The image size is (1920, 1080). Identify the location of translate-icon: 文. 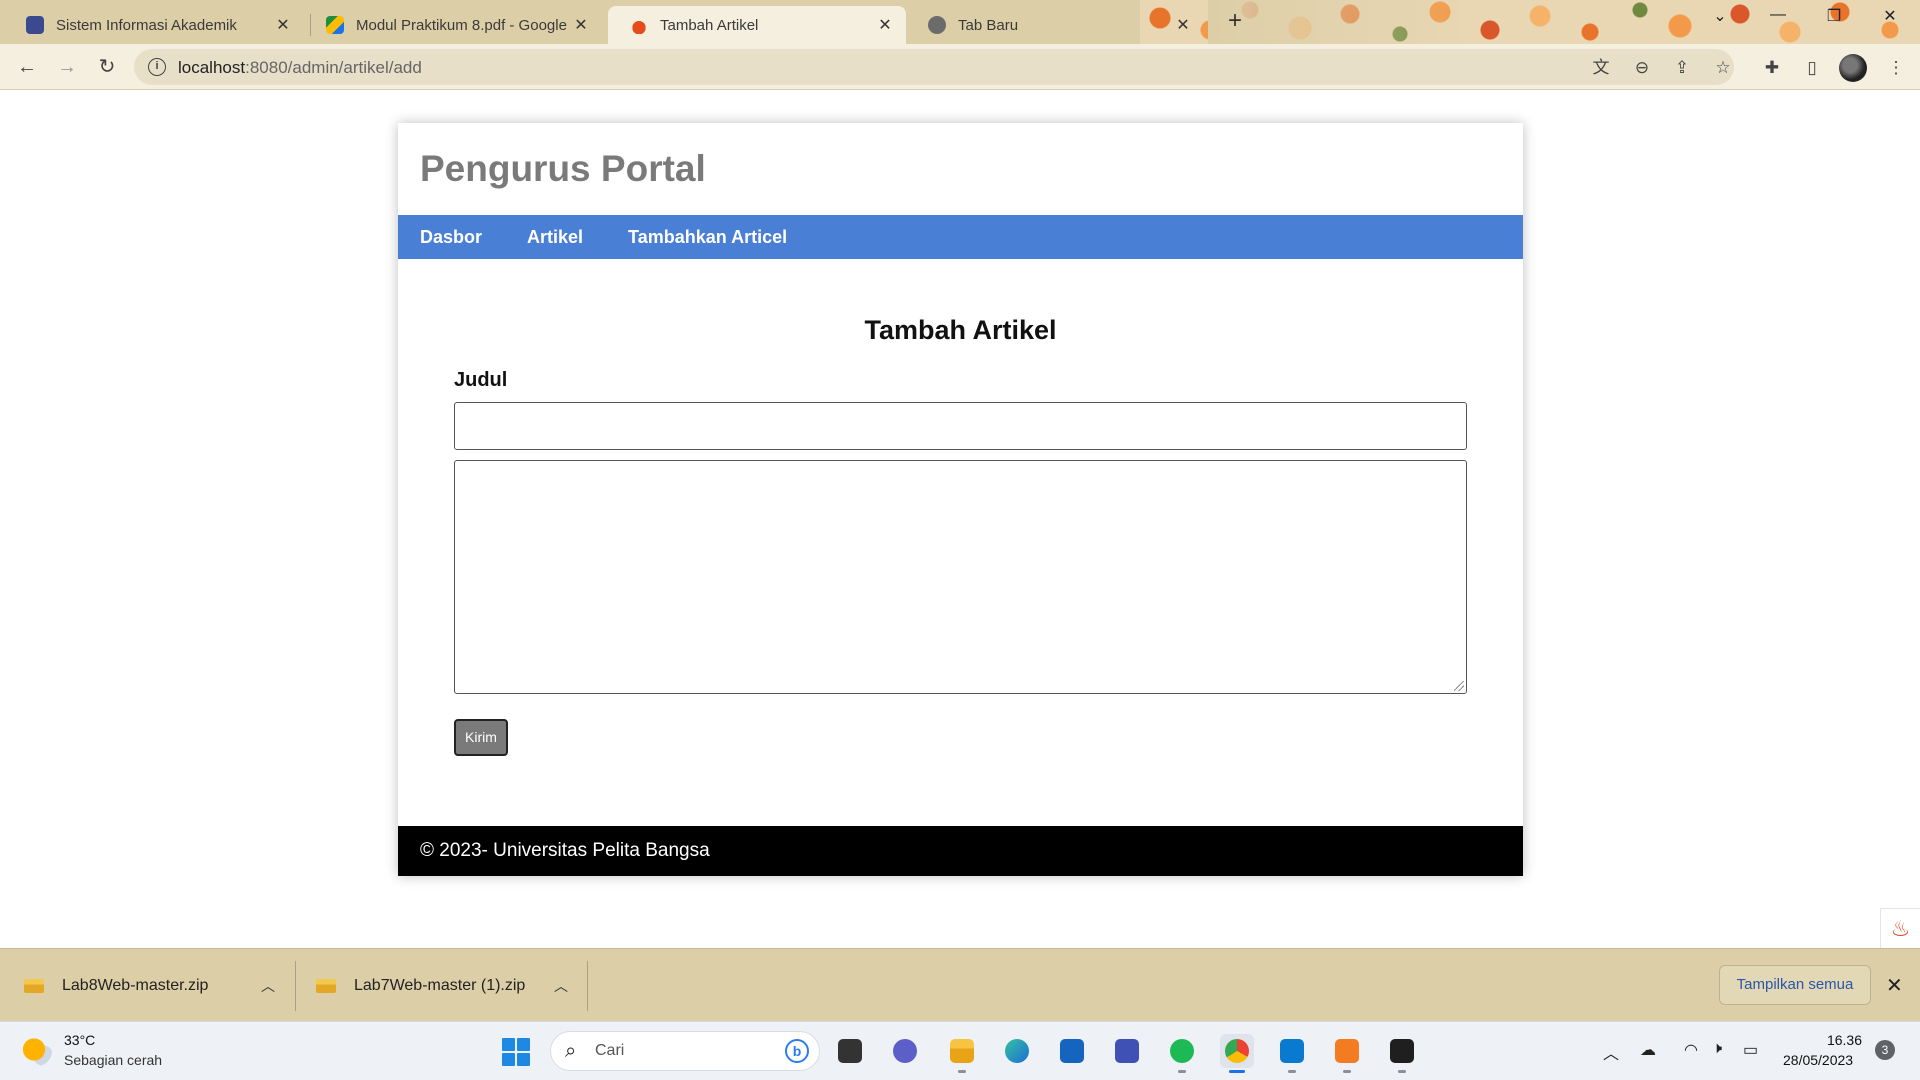
(1601, 68).